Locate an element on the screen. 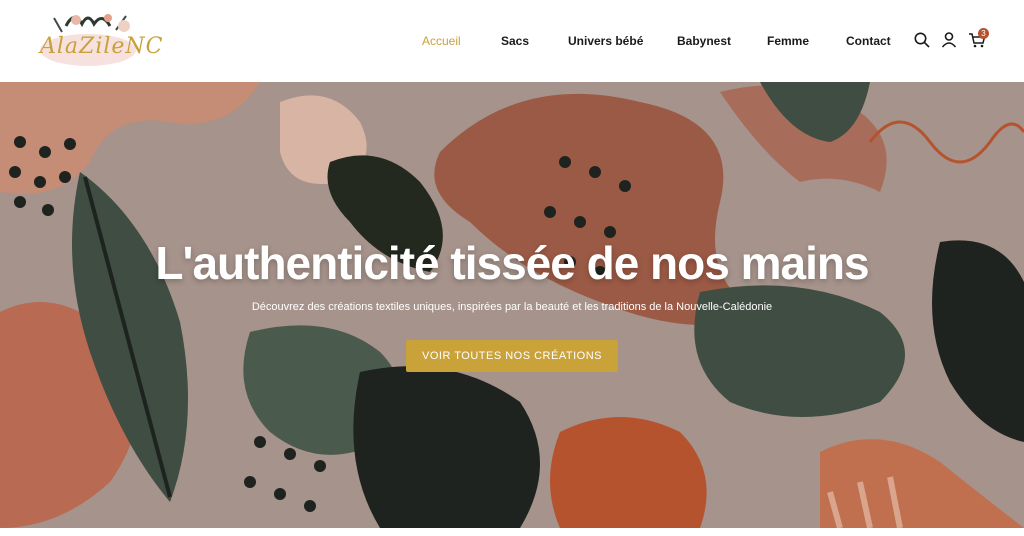  nav-item-univers-bebe: Univers bébé is located at coordinates (605, 41).